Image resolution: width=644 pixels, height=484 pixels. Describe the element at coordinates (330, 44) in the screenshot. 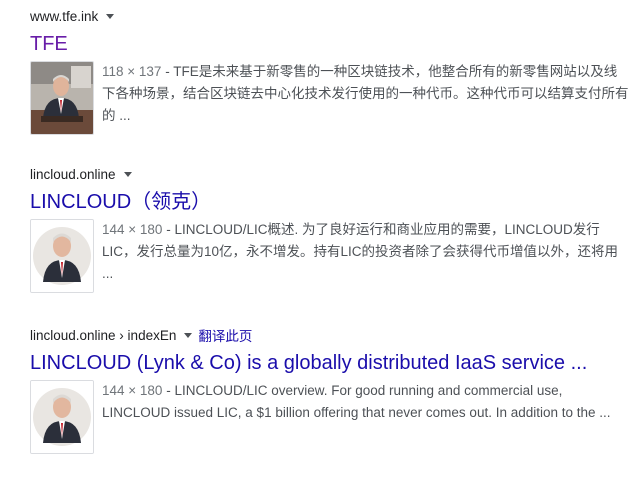

I see `result-title-link: TFE` at that location.